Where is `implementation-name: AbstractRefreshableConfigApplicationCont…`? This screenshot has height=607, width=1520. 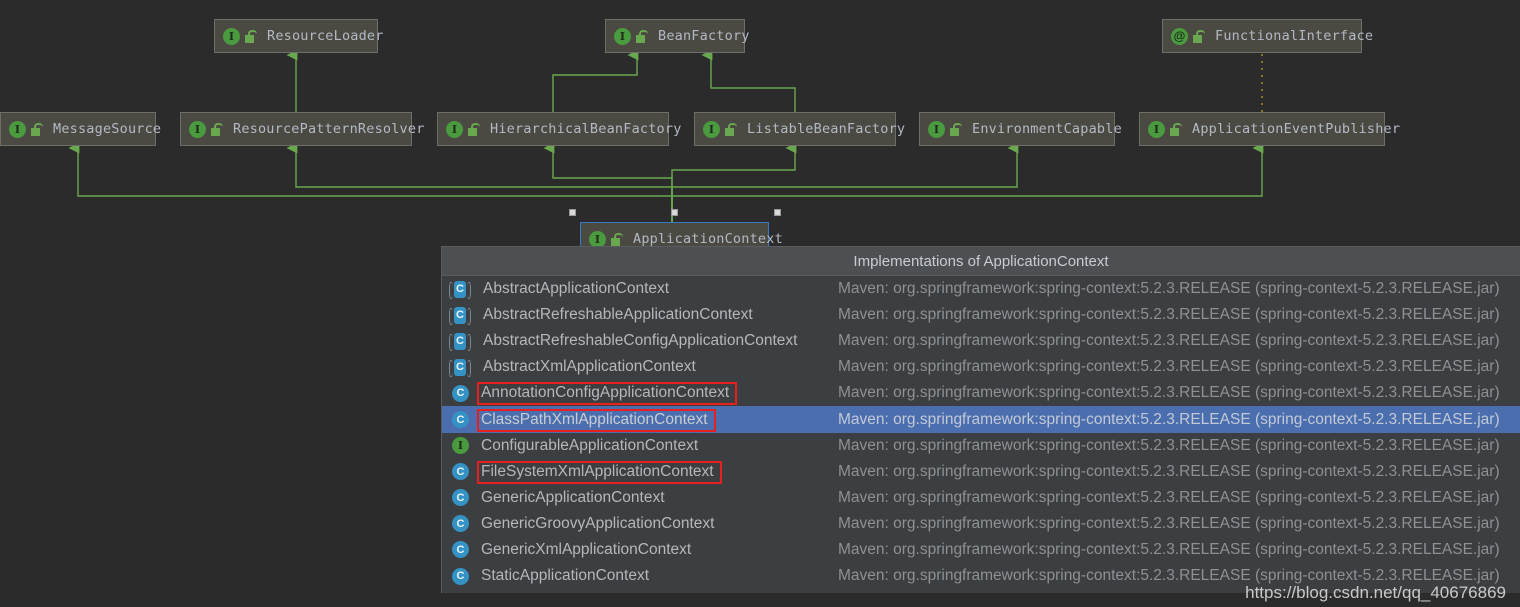 implementation-name: AbstractRefreshableConfigApplicationCont… is located at coordinates (640, 341).